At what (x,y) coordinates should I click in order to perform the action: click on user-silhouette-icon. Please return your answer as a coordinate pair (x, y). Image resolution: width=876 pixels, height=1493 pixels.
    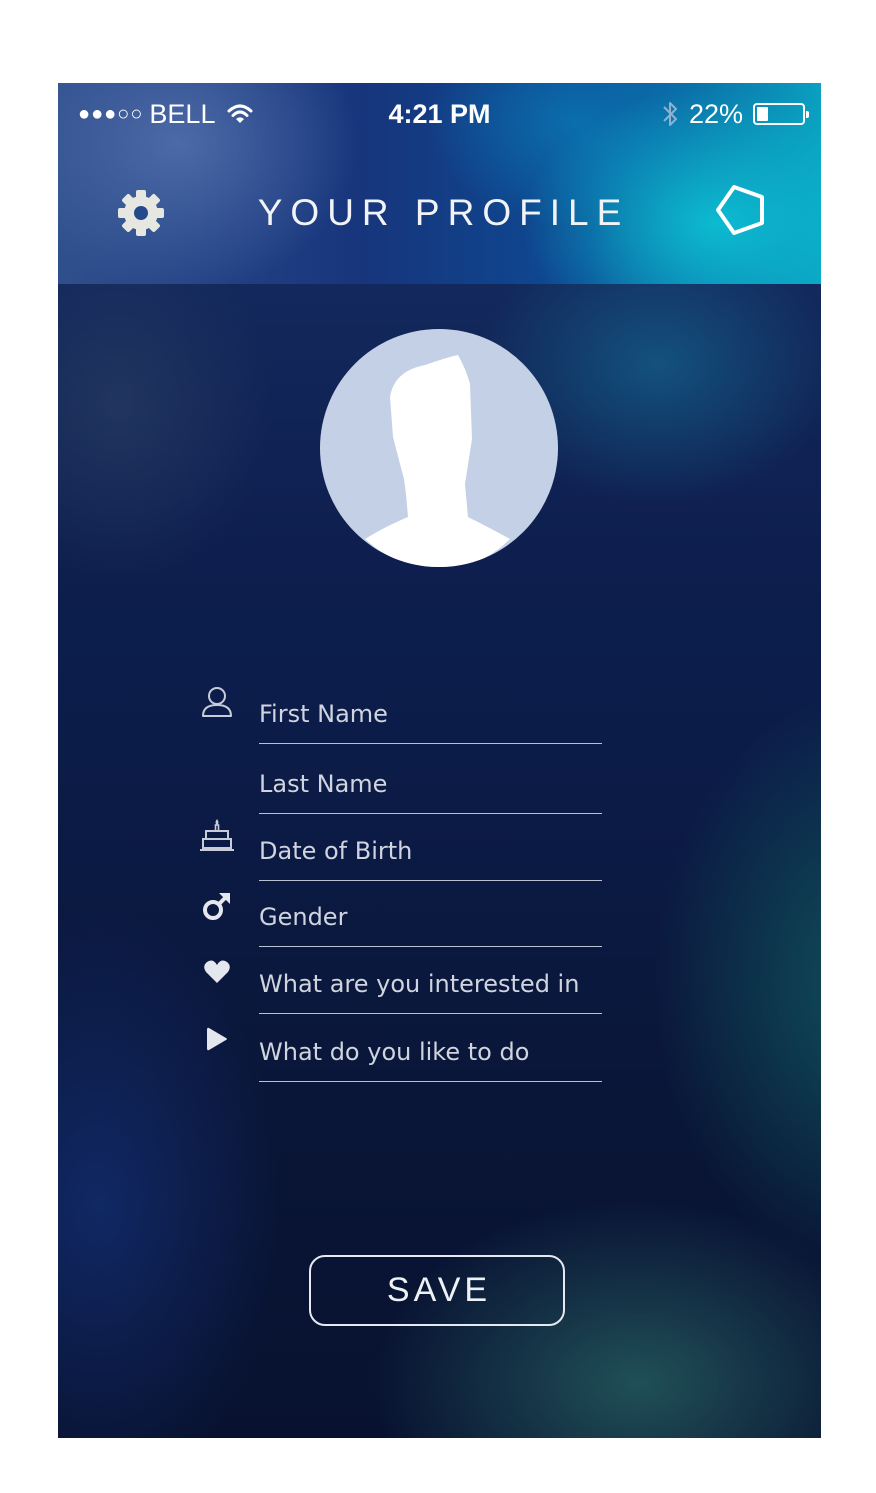
    Looking at the image, I should click on (437, 461).